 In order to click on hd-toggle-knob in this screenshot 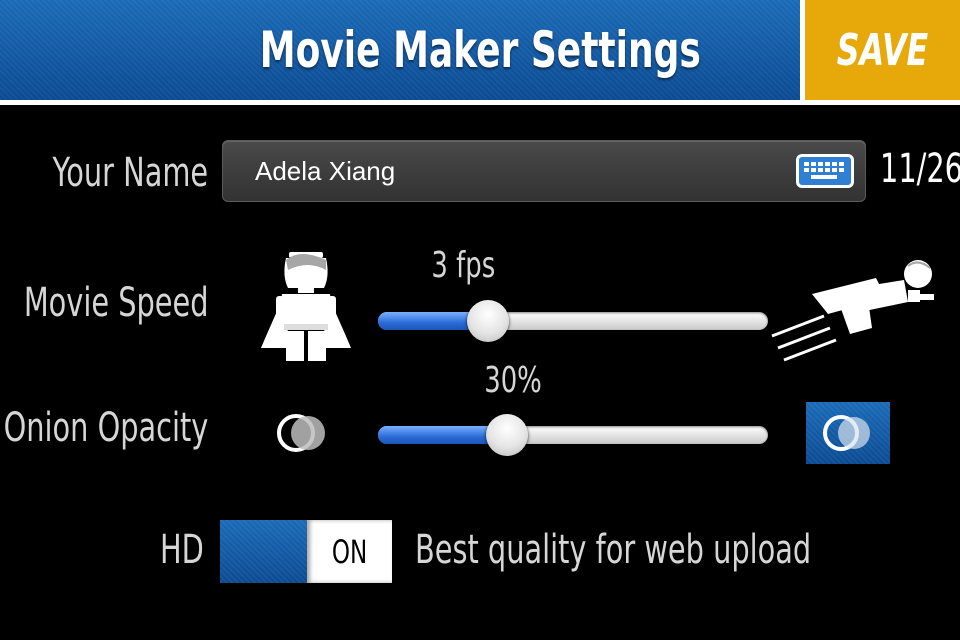, I will do `click(263, 551)`.